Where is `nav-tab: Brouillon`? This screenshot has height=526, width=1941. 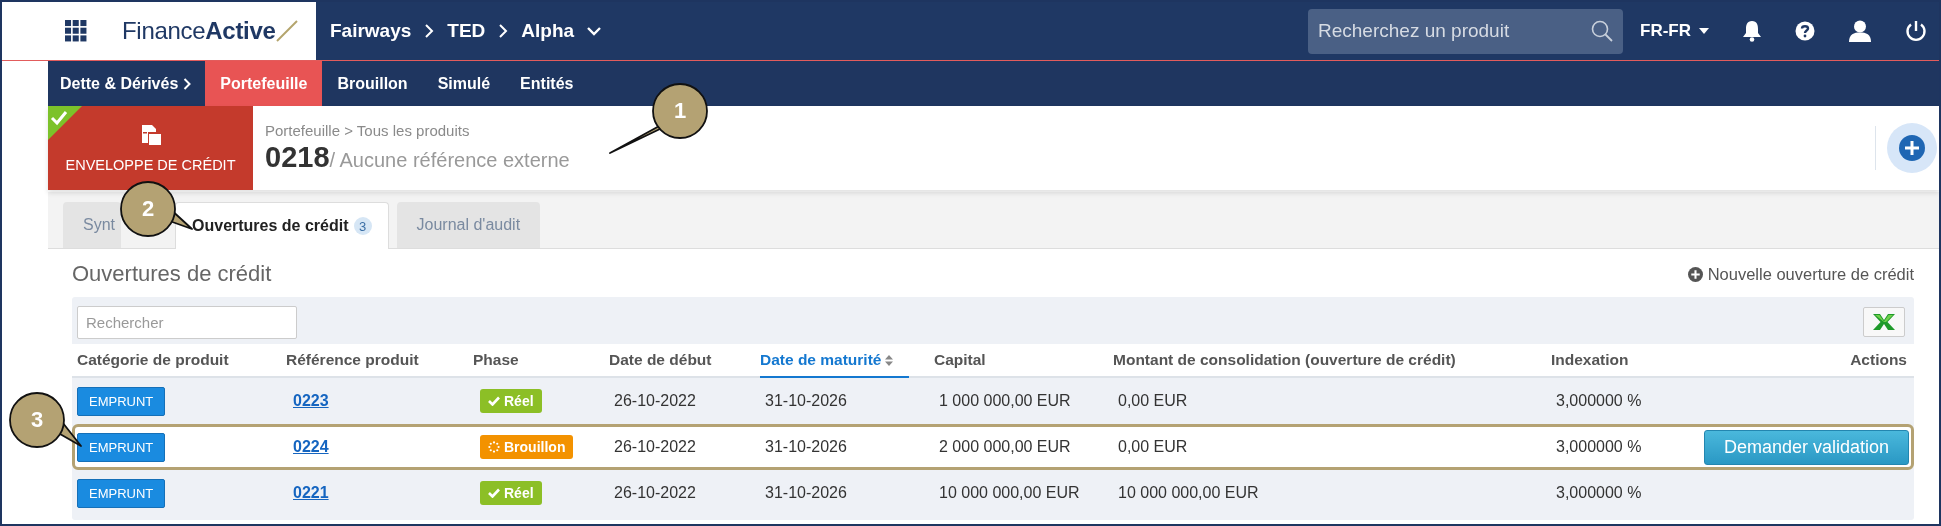
nav-tab: Brouillon is located at coordinates (372, 83).